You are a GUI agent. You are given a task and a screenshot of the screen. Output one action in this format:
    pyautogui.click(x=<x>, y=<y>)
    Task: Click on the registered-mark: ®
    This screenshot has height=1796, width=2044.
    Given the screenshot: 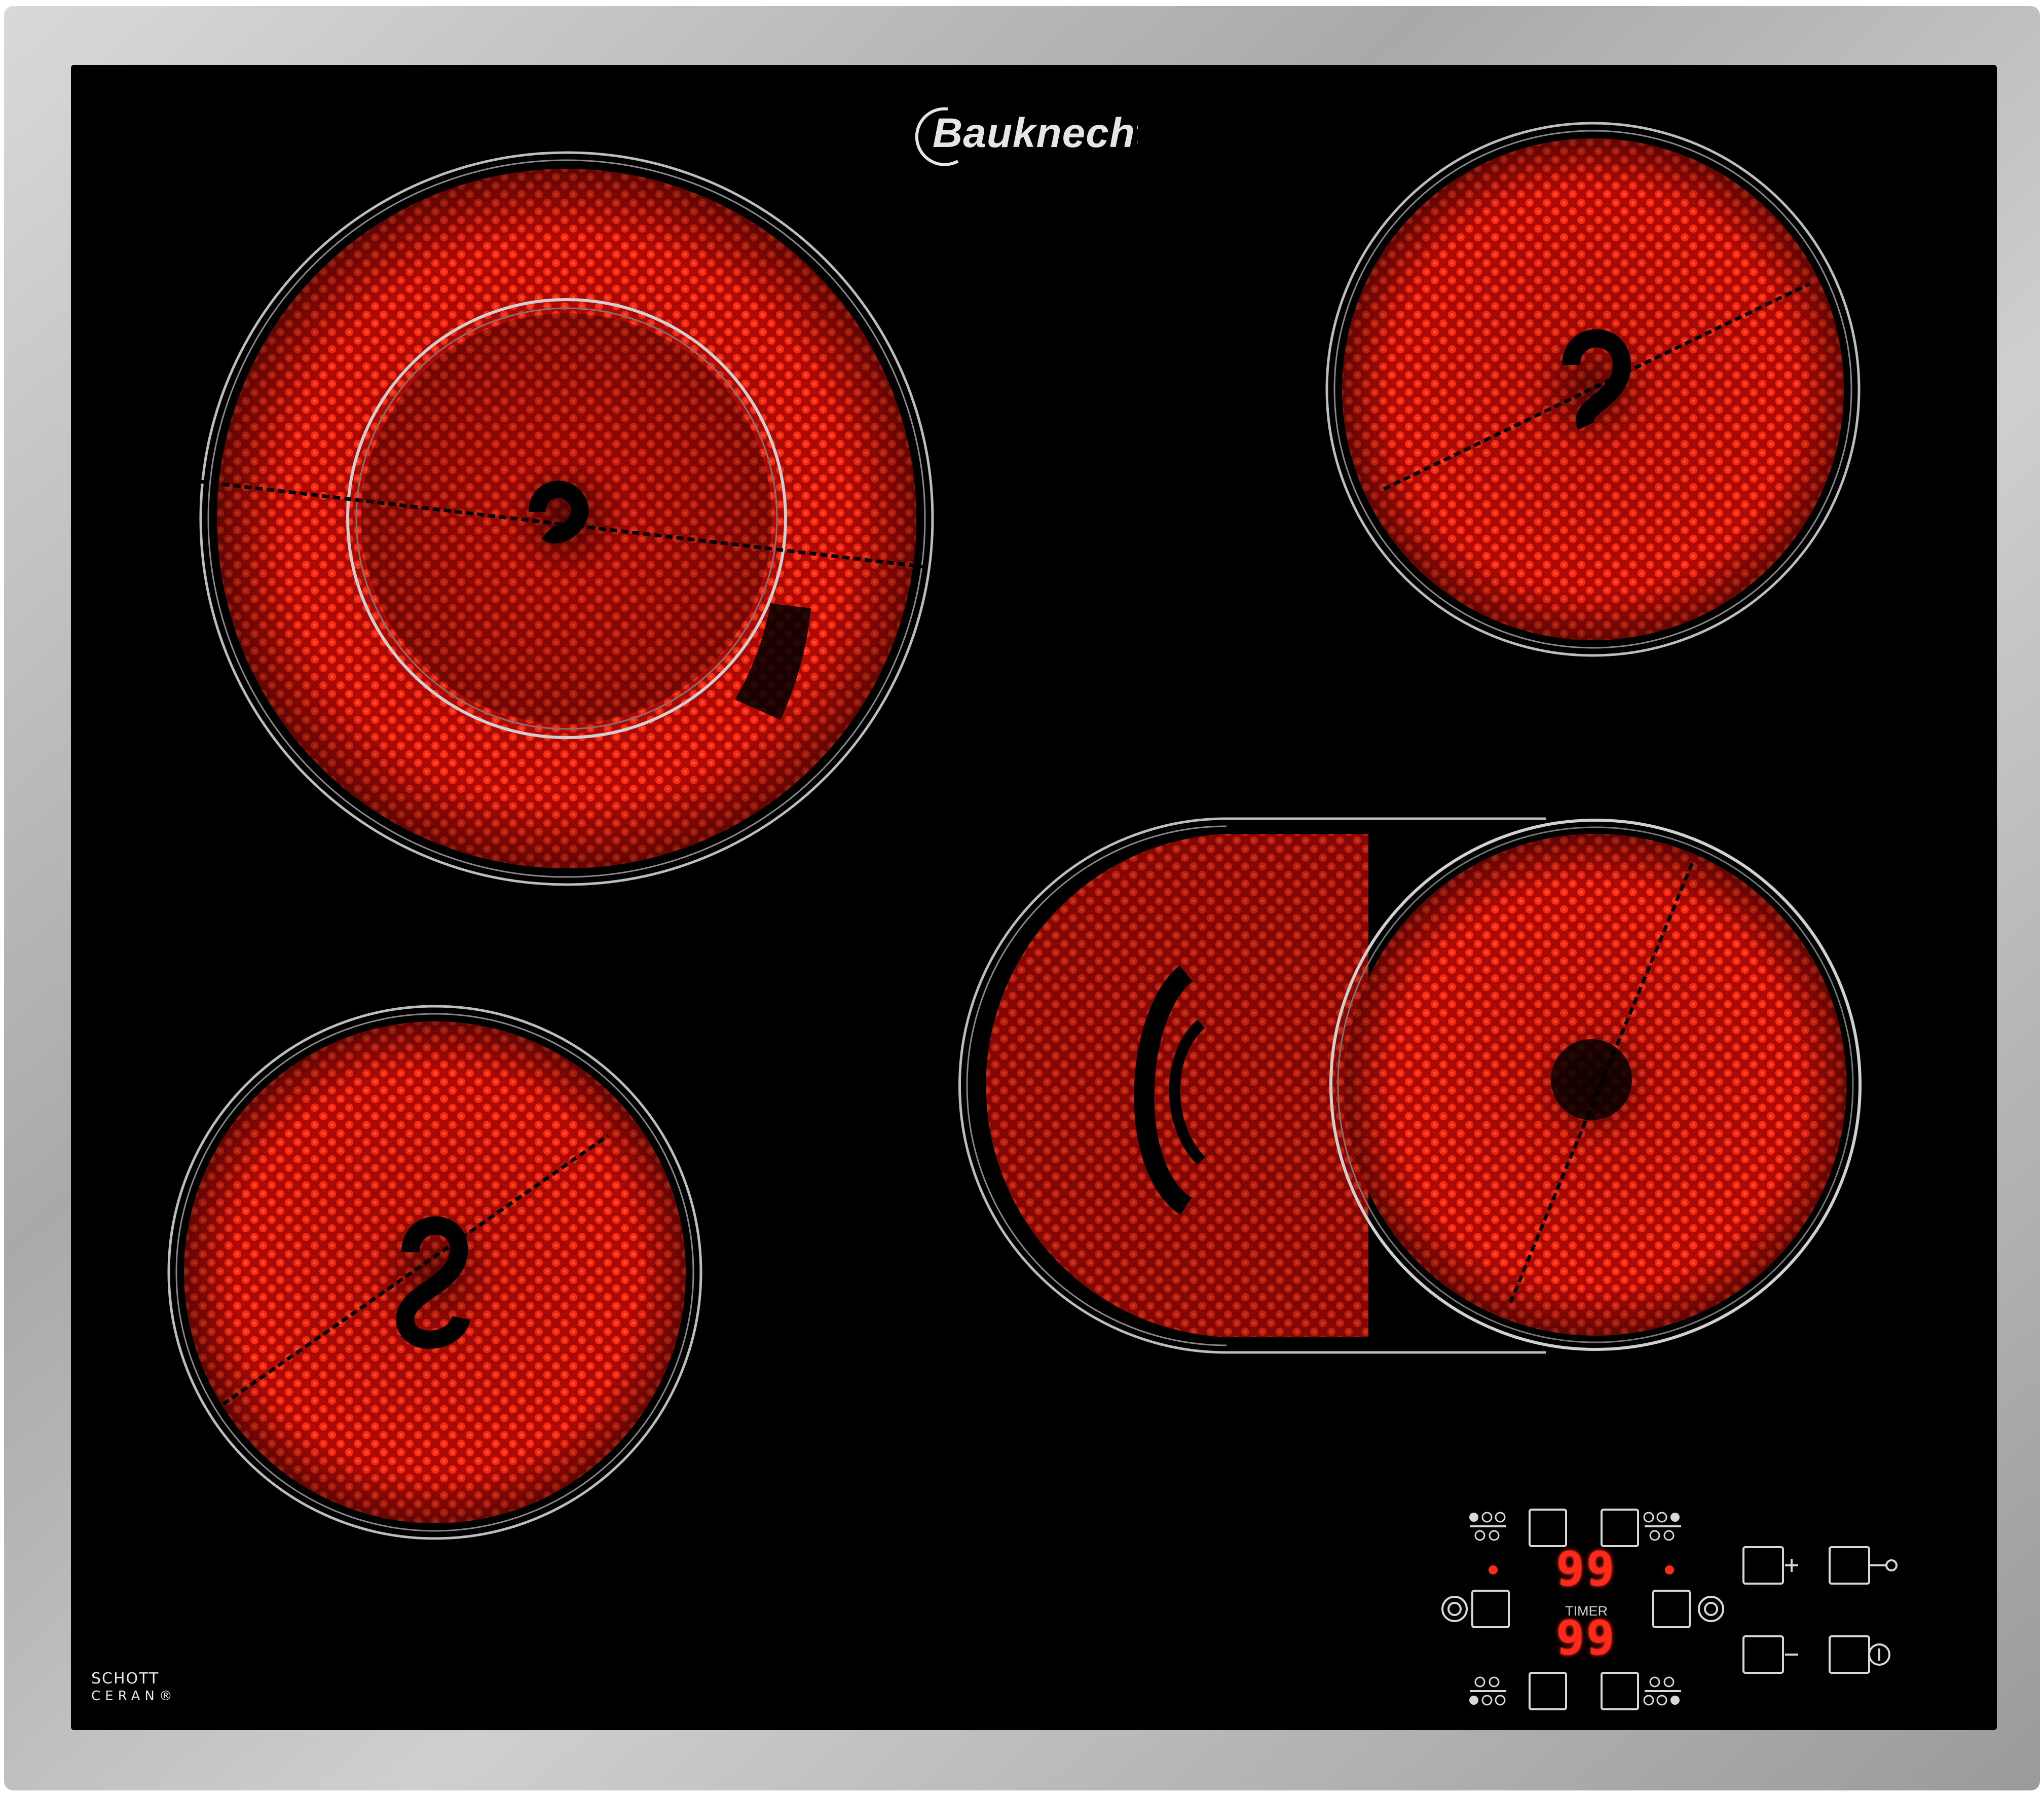 What is the action you would take?
    pyautogui.click(x=168, y=1696)
    